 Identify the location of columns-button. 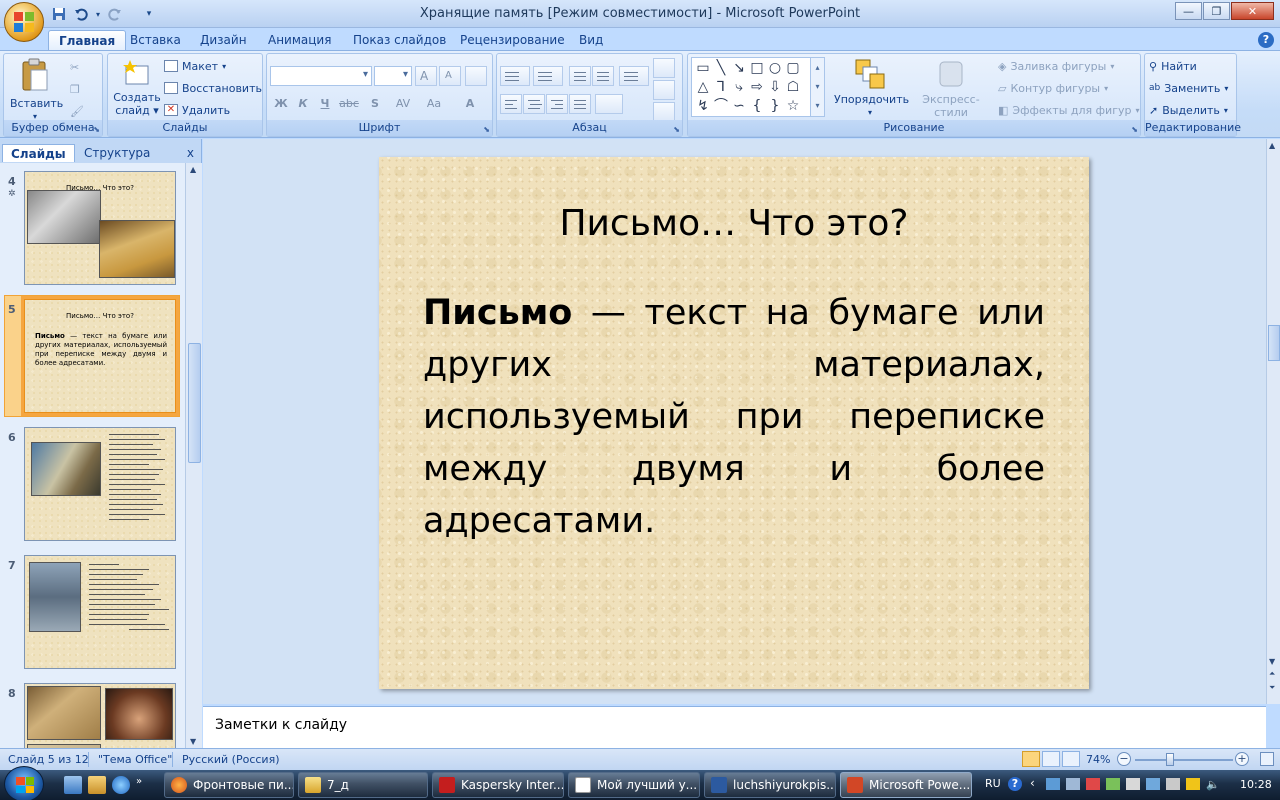
(609, 104).